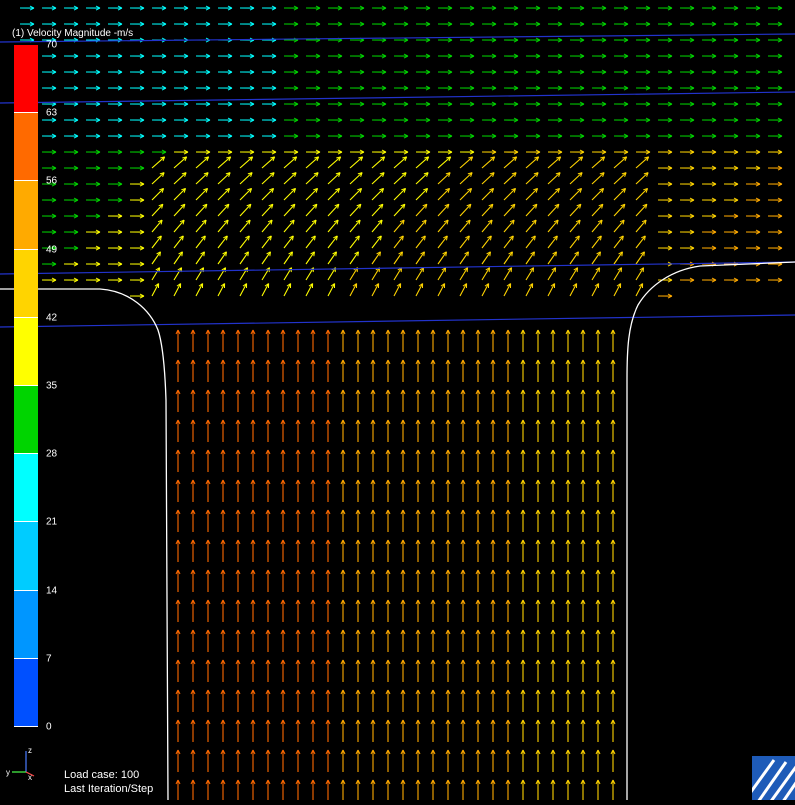  Describe the element at coordinates (21, 762) in the screenshot. I see `axis-triad-icon: z y x` at that location.